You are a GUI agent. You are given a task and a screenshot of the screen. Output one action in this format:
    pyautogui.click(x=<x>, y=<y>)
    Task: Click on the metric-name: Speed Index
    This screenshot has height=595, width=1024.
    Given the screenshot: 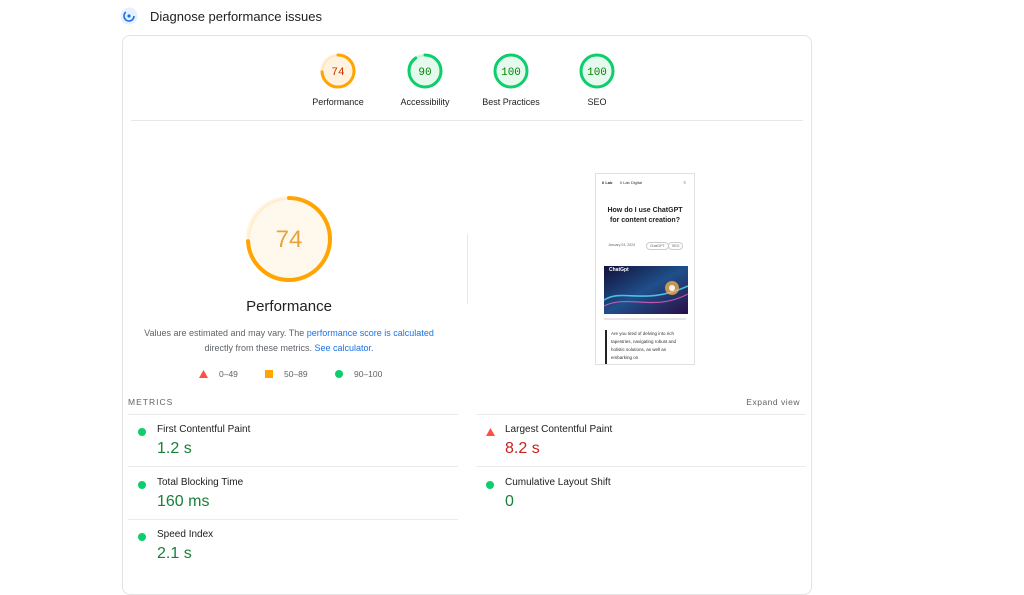 What is the action you would take?
    pyautogui.click(x=185, y=534)
    